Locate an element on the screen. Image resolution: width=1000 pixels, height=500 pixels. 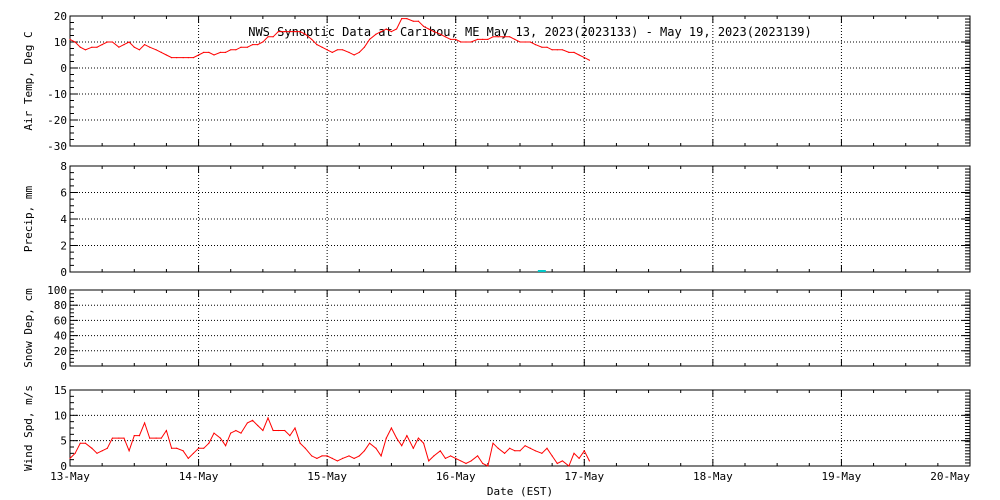
y-axis-label: Air Temp, Deg C is located at coordinates (28, 80).